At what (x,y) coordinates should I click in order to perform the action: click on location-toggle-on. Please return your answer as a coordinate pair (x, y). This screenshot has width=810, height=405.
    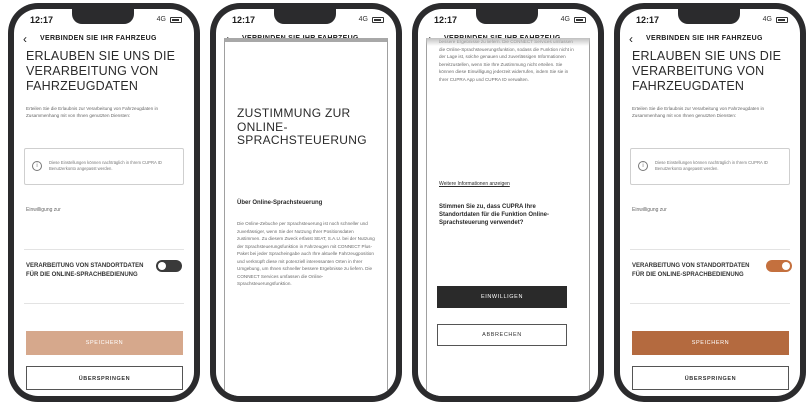
    Looking at the image, I should click on (779, 266).